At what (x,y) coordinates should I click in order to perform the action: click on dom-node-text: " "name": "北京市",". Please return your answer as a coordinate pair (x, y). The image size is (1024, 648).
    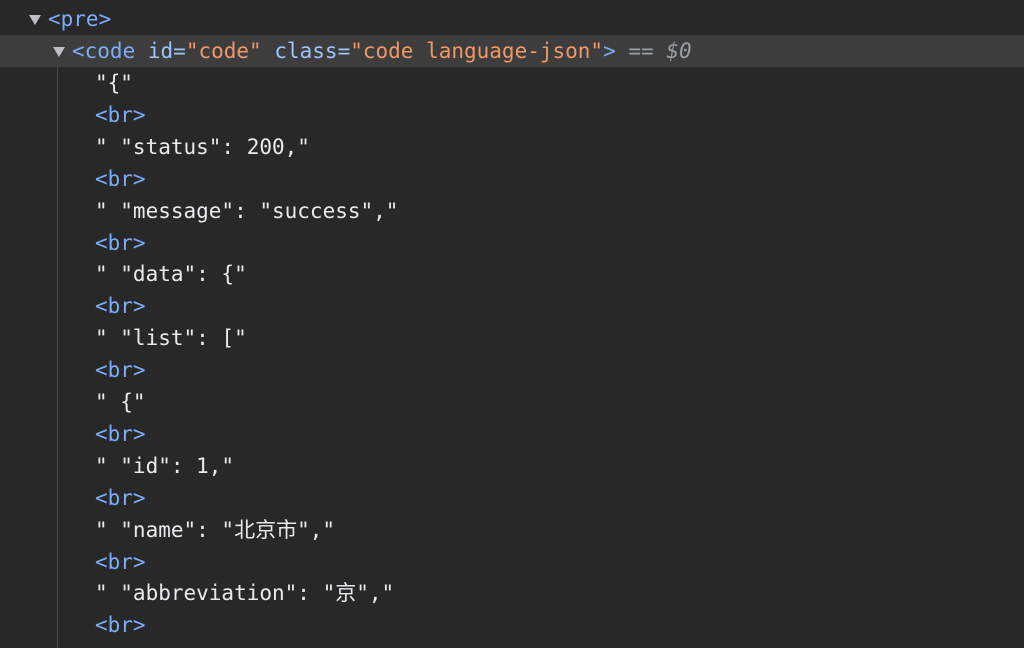
    Looking at the image, I should click on (512, 530).